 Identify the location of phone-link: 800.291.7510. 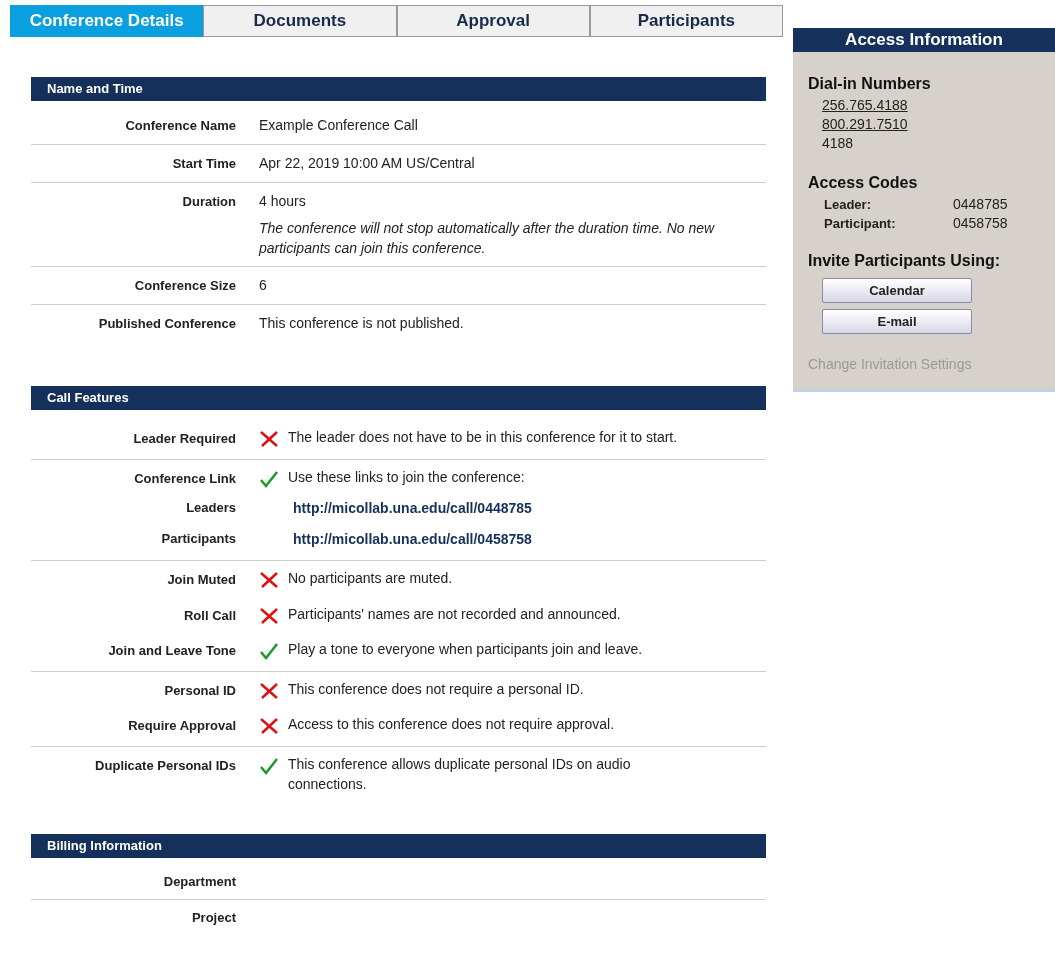
(865, 124).